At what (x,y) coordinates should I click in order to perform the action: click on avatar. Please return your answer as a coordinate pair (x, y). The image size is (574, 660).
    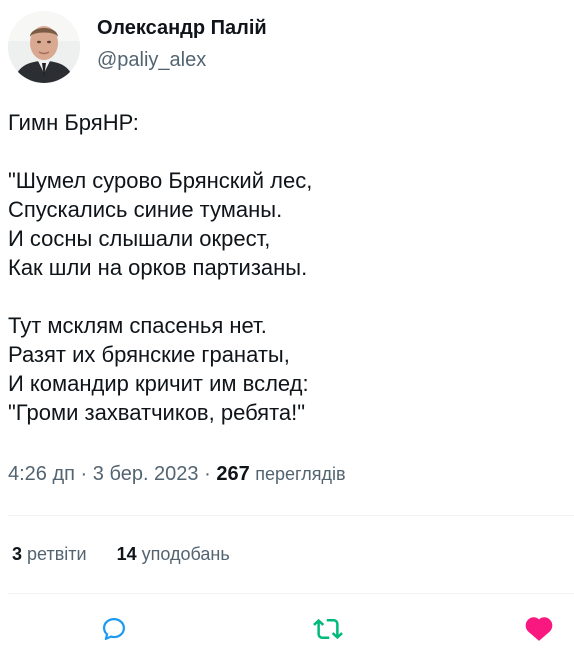
    Looking at the image, I should click on (44, 47).